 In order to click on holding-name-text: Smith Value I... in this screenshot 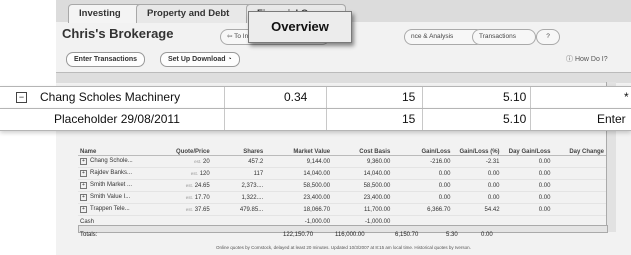, I will do `click(110, 197)`.